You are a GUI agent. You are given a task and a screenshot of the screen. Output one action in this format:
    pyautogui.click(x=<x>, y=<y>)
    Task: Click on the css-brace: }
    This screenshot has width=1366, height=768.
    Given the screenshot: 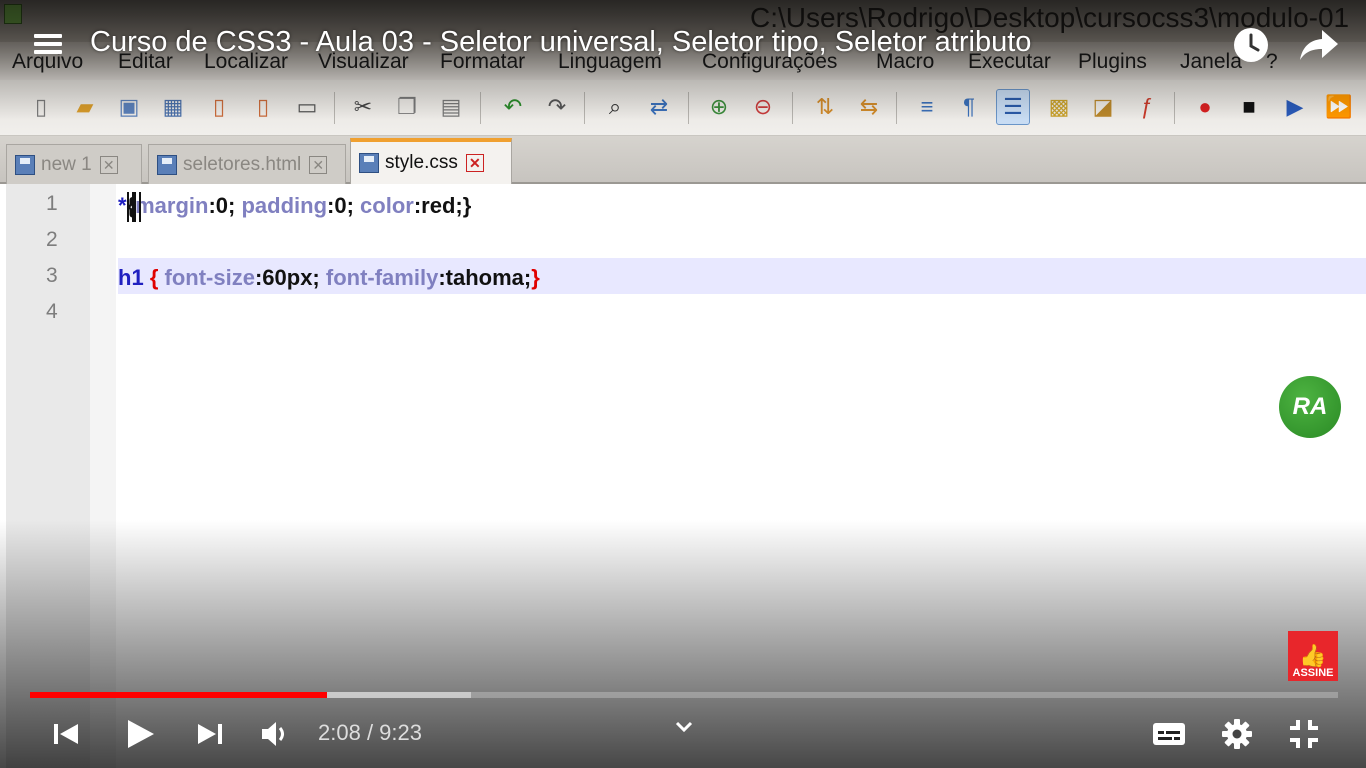 What is the action you would take?
    pyautogui.click(x=467, y=205)
    